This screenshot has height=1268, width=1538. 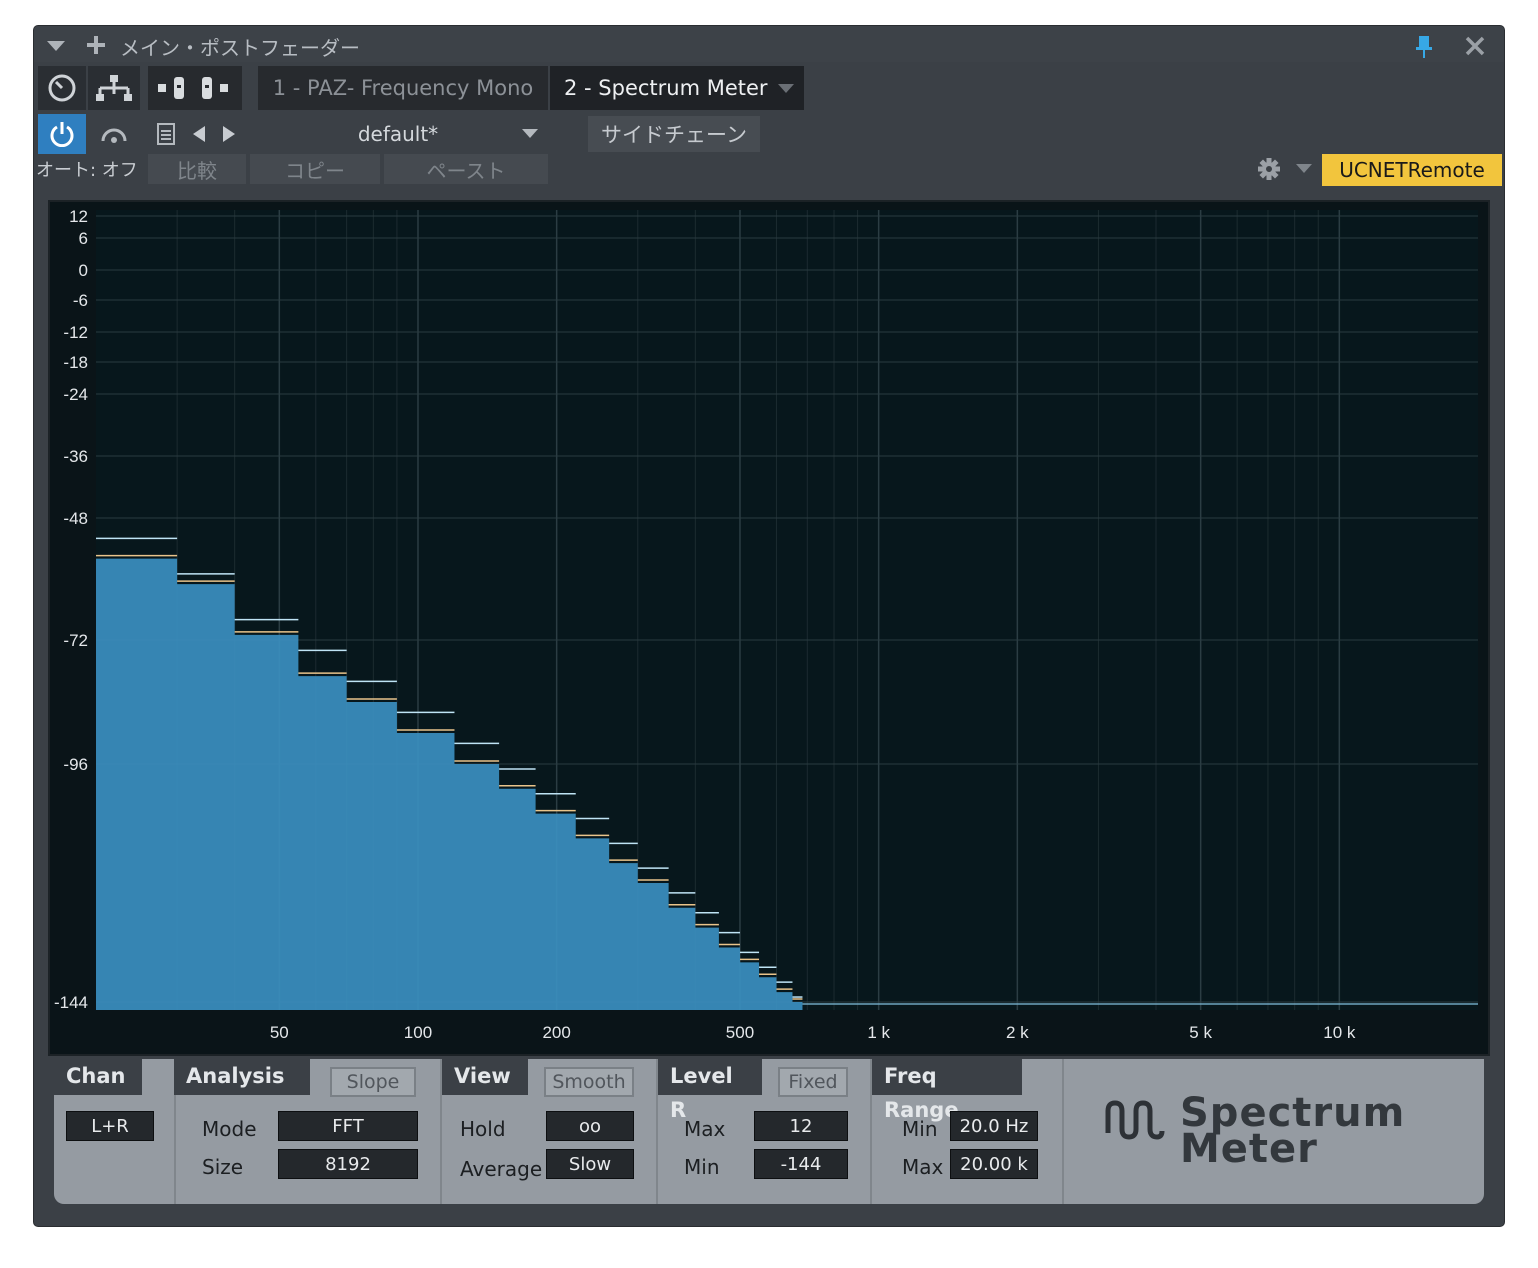 What do you see at coordinates (75, 394) in the screenshot?
I see `y-tick-label: -24` at bounding box center [75, 394].